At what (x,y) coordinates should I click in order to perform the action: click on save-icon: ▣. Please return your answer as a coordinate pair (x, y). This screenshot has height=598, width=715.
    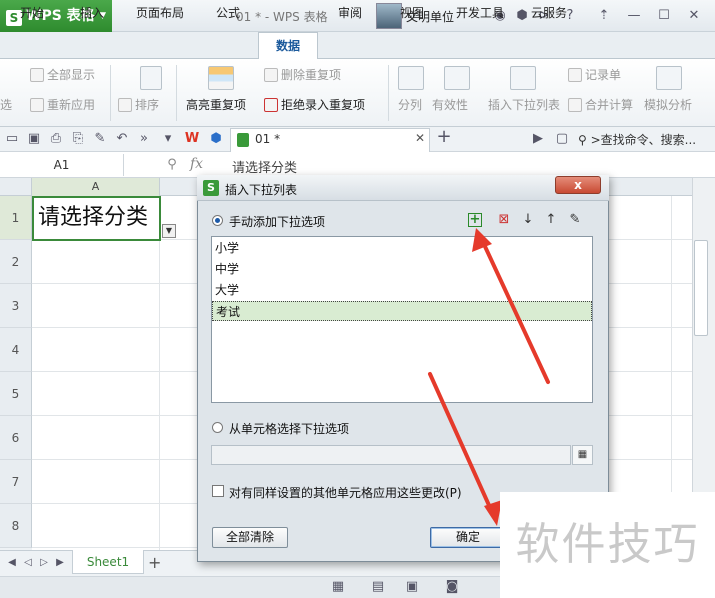
    Looking at the image, I should click on (34, 139).